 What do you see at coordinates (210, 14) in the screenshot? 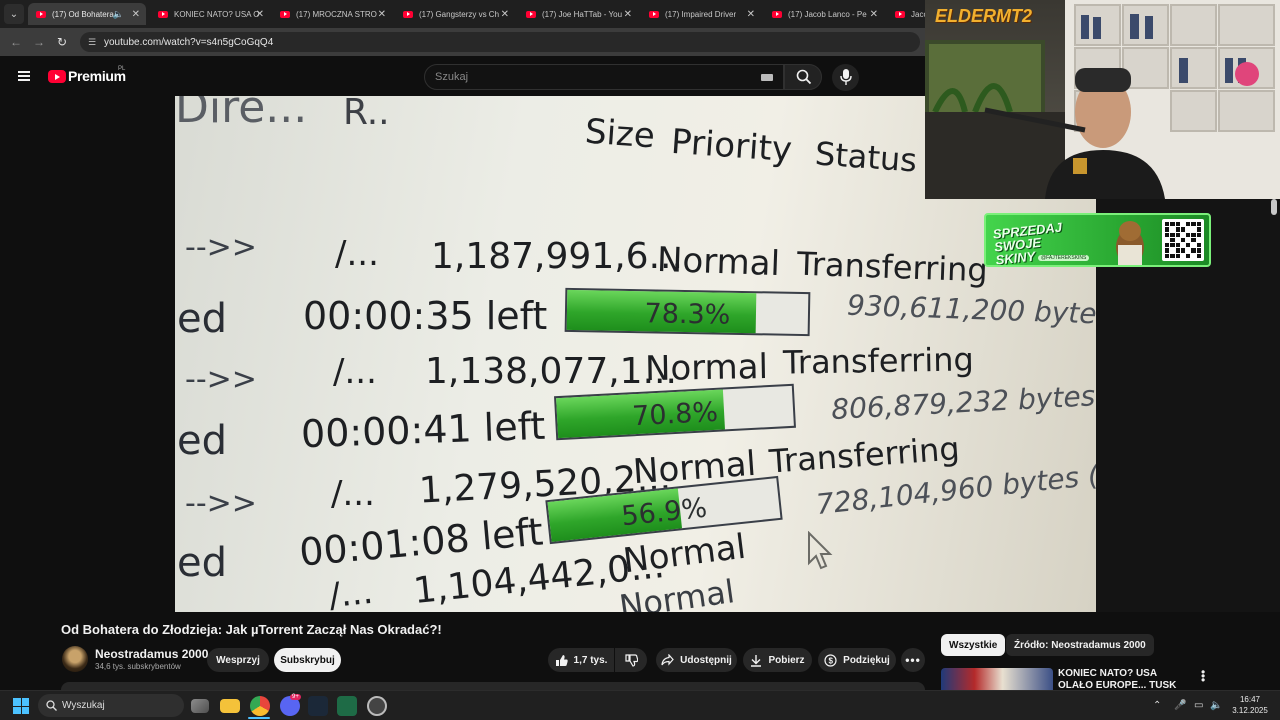
I see `browser-tab: KONIEC NATO? USA O ✕` at bounding box center [210, 14].